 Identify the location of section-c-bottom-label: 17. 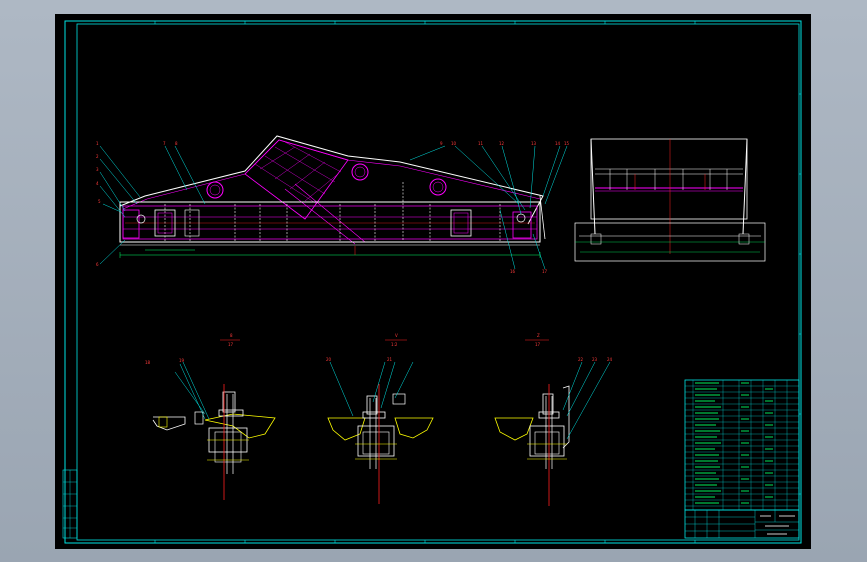
(538, 344).